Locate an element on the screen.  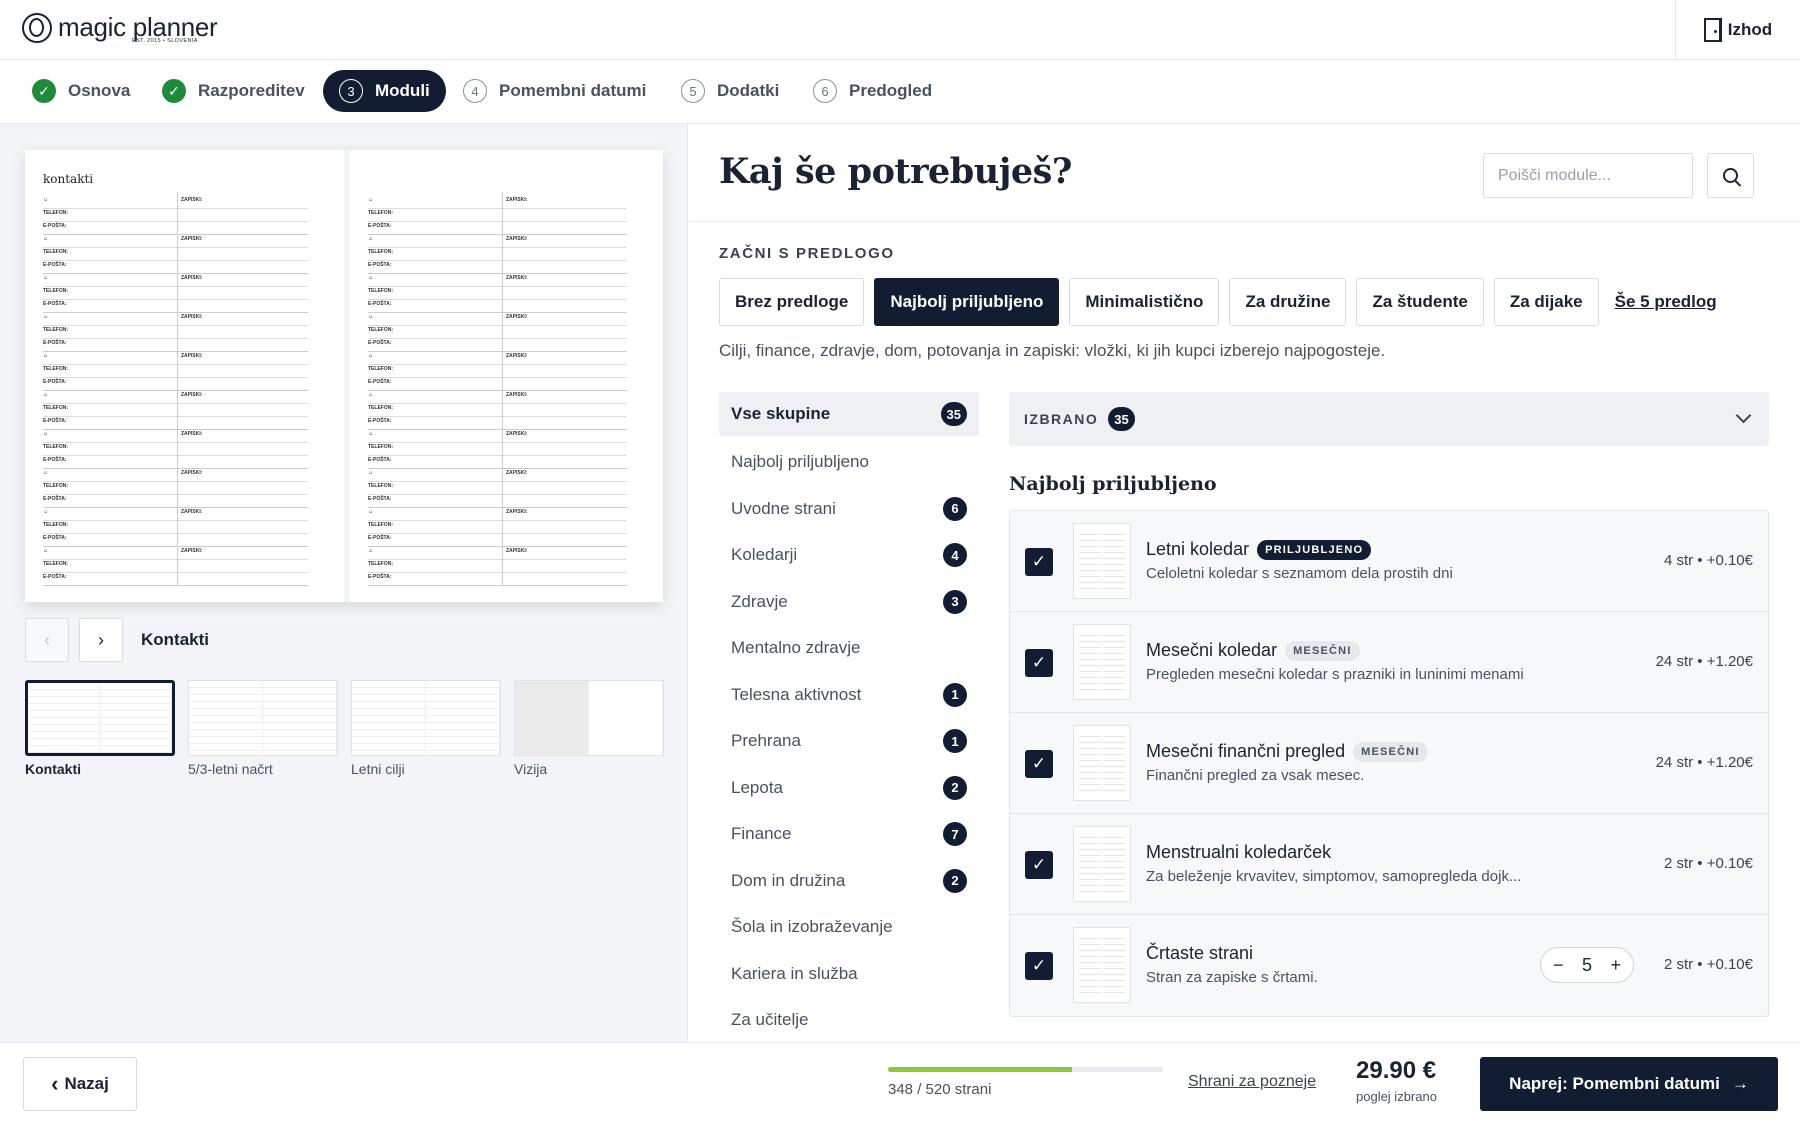
step-osnova: ✓ Osnova is located at coordinates (81, 91).